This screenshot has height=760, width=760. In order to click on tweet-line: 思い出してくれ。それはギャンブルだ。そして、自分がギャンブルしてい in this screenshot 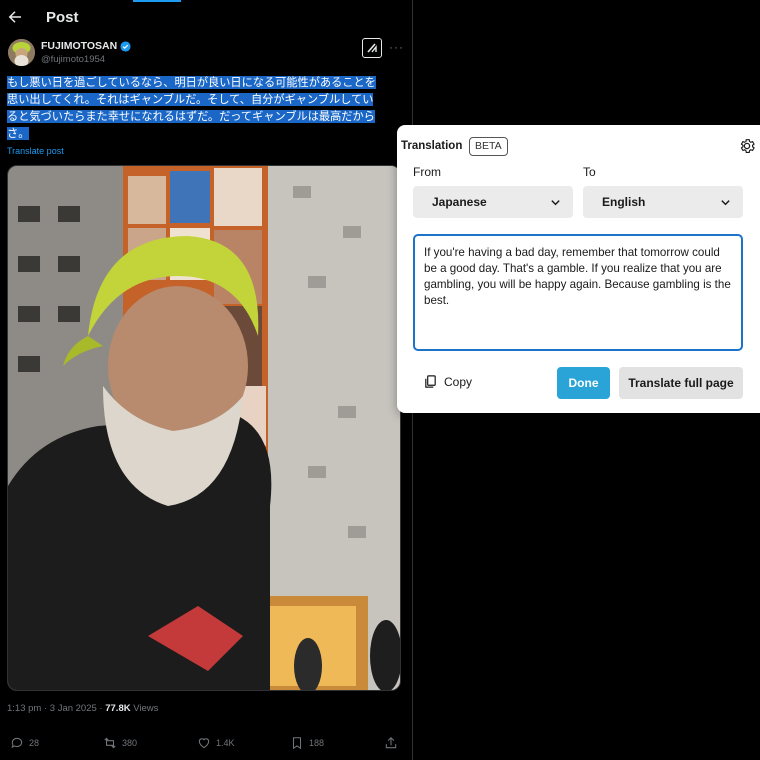, I will do `click(190, 99)`.